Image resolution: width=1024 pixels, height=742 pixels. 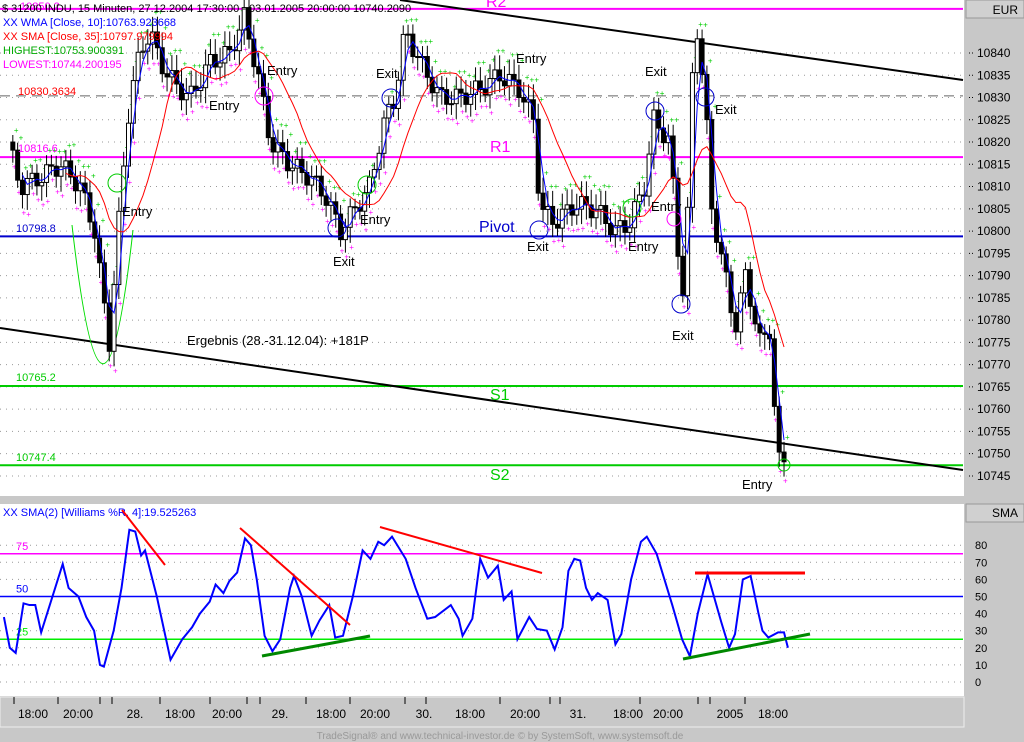 I want to click on legend-lowest: LOWEST:10744.200195, so click(x=62, y=65).